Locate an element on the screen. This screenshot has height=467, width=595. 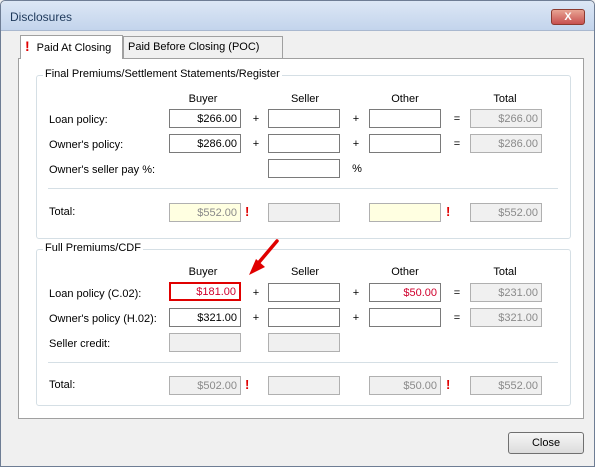
full-total-other-field: $50.00 is located at coordinates (405, 385).